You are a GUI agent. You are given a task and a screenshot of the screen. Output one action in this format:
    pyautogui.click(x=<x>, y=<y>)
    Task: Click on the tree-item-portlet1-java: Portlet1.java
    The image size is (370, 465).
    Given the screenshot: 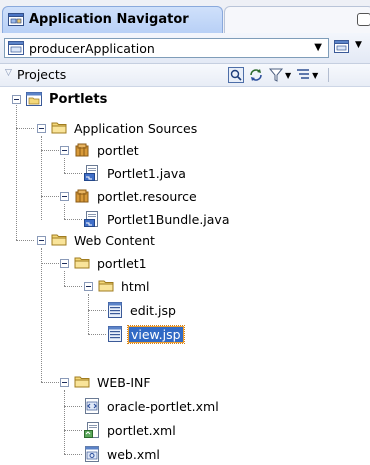 What is the action you would take?
    pyautogui.click(x=136, y=173)
    